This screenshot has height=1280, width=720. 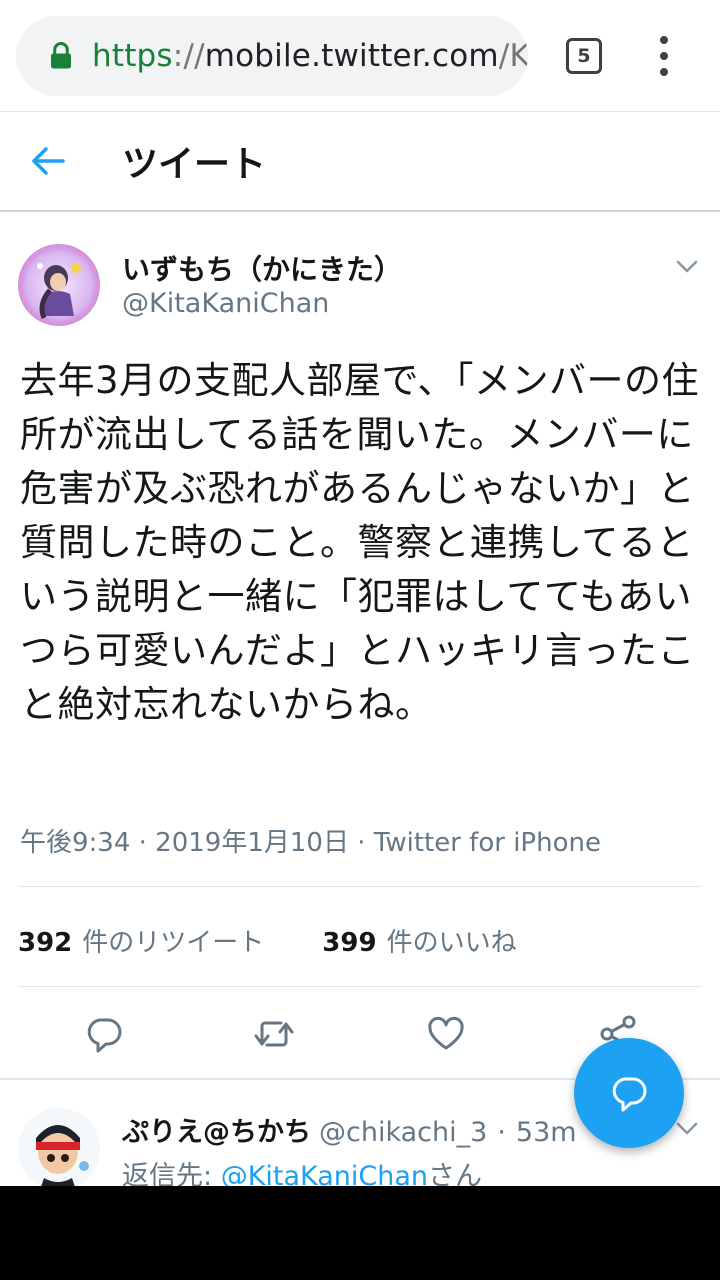 I want to click on author-avatar, so click(x=59, y=285).